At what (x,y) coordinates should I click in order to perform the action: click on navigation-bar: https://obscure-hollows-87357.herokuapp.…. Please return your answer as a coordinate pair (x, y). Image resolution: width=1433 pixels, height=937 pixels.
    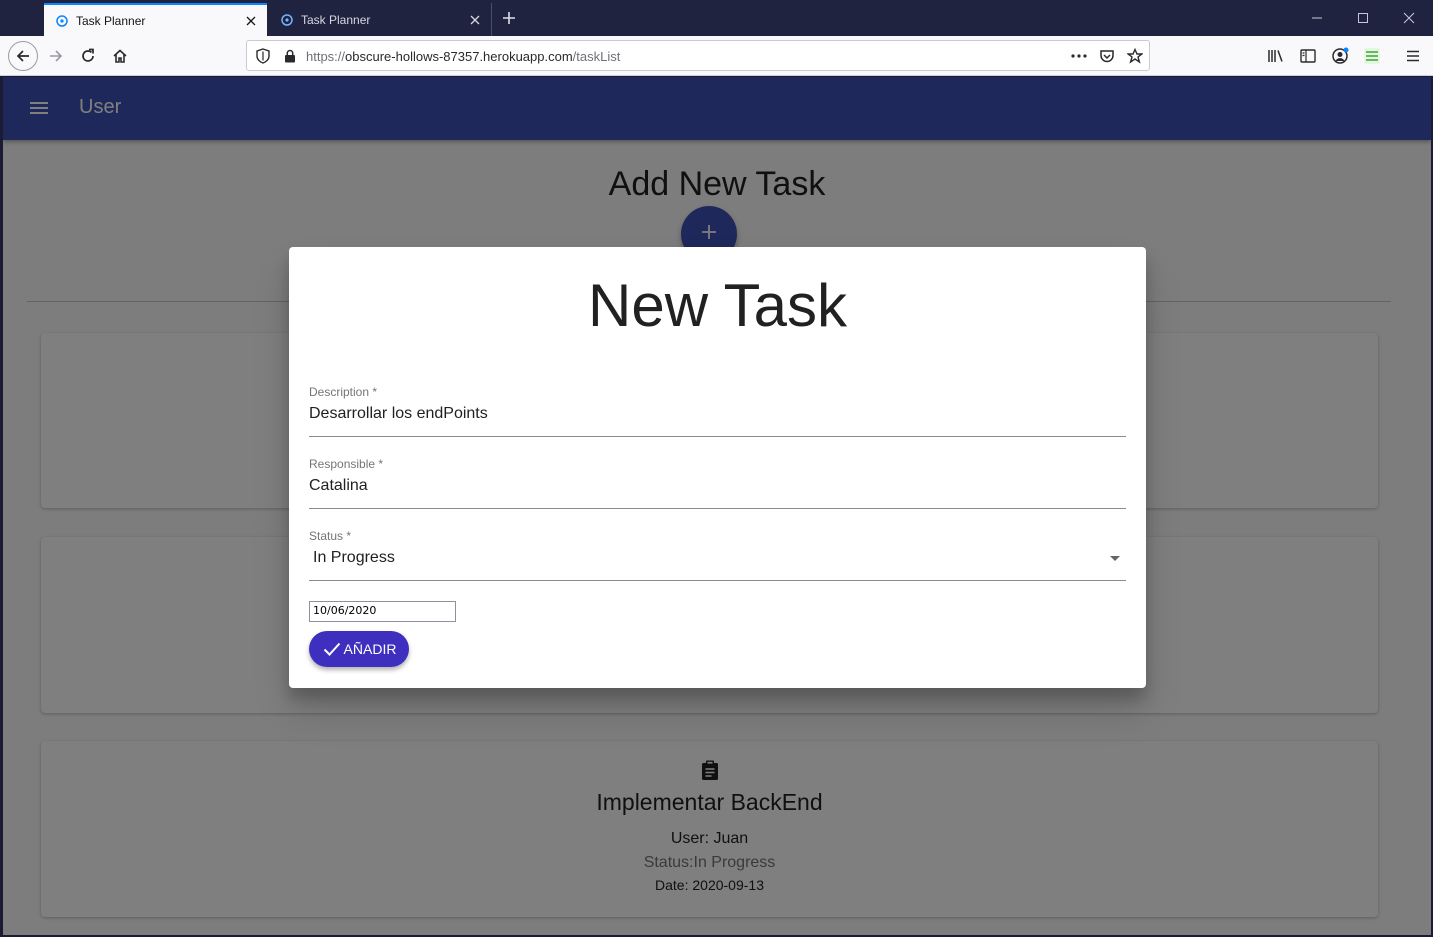
    Looking at the image, I should click on (716, 56).